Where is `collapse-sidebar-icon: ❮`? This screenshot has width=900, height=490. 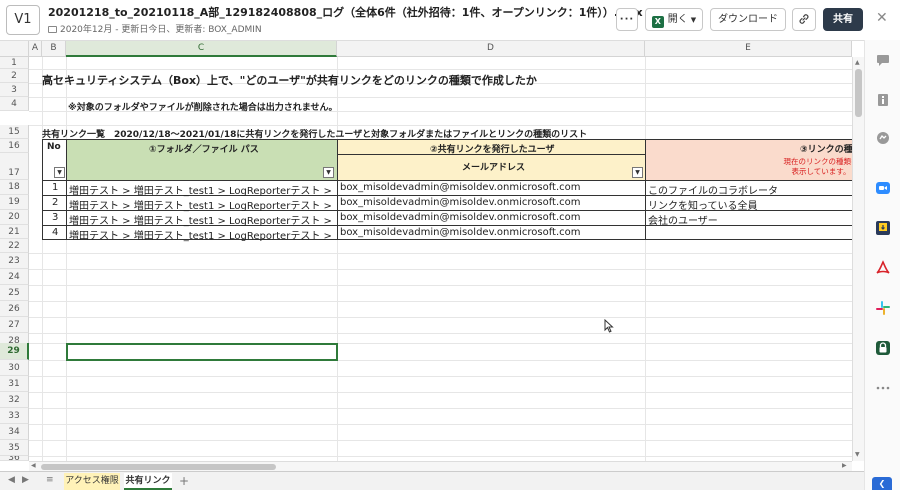
collapse-sidebar-icon: ❮ is located at coordinates (882, 483).